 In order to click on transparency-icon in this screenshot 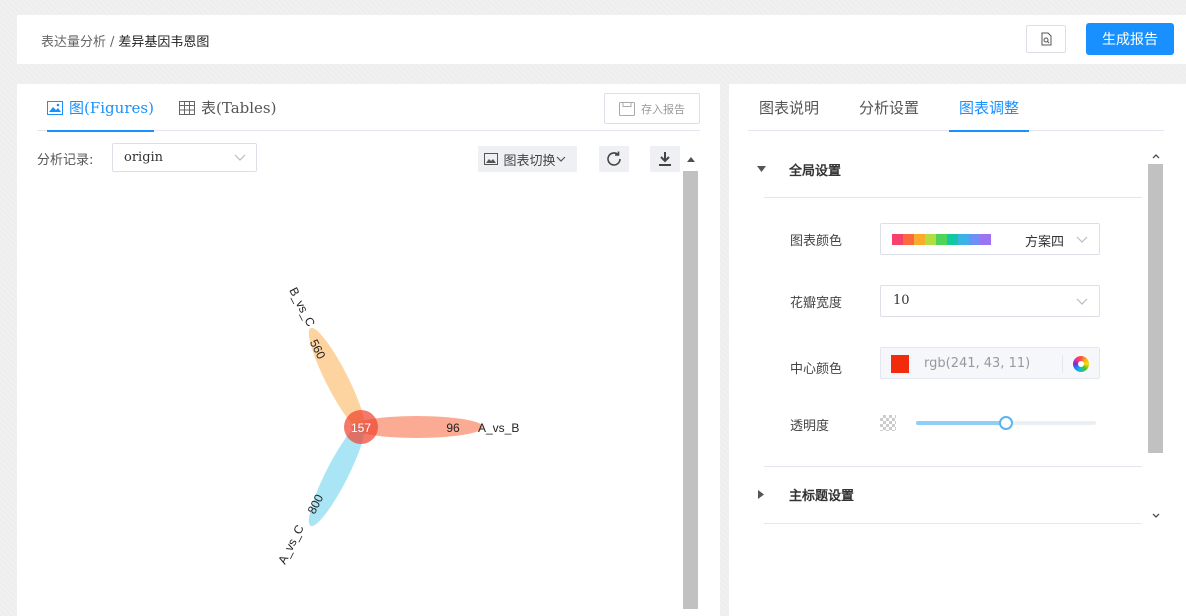, I will do `click(888, 423)`.